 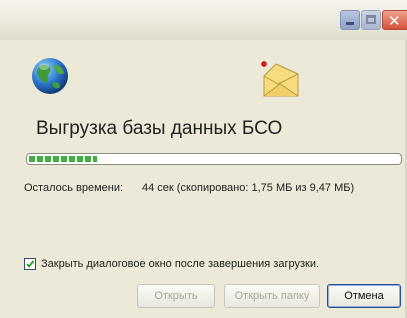 I want to click on progress-bar, so click(x=214, y=159).